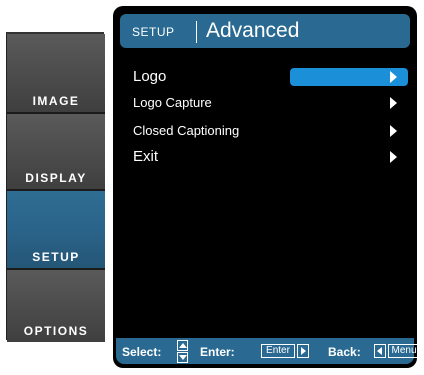 Image resolution: width=424 pixels, height=375 pixels. I want to click on select-hint-label: Select:, so click(142, 352).